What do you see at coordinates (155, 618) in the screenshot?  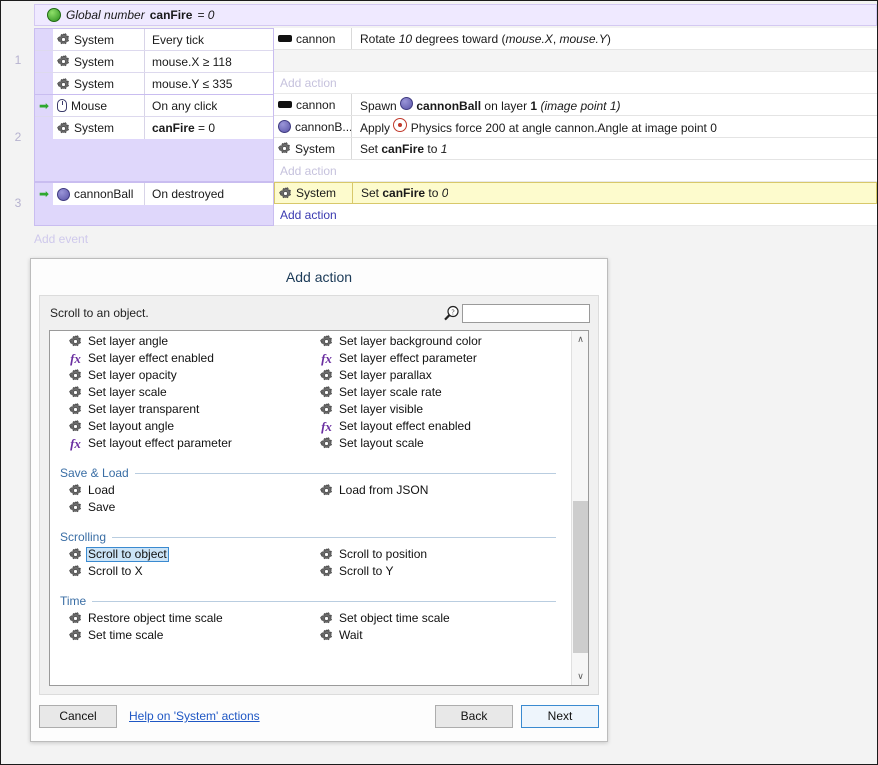 I see `action-item-label: Restore object time scale` at bounding box center [155, 618].